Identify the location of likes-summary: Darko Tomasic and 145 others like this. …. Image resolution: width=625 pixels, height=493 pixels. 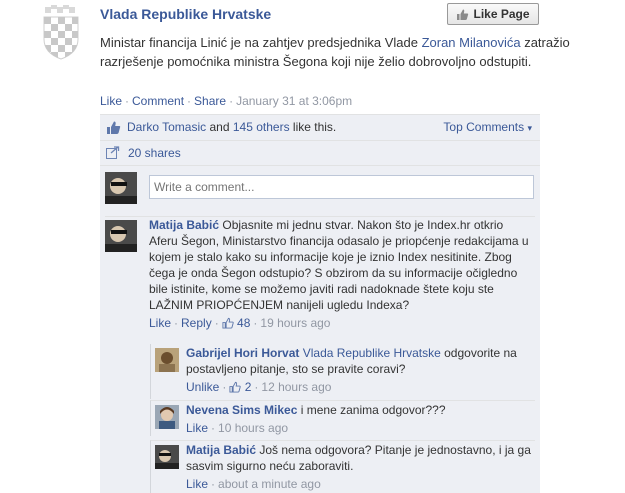
(320, 127).